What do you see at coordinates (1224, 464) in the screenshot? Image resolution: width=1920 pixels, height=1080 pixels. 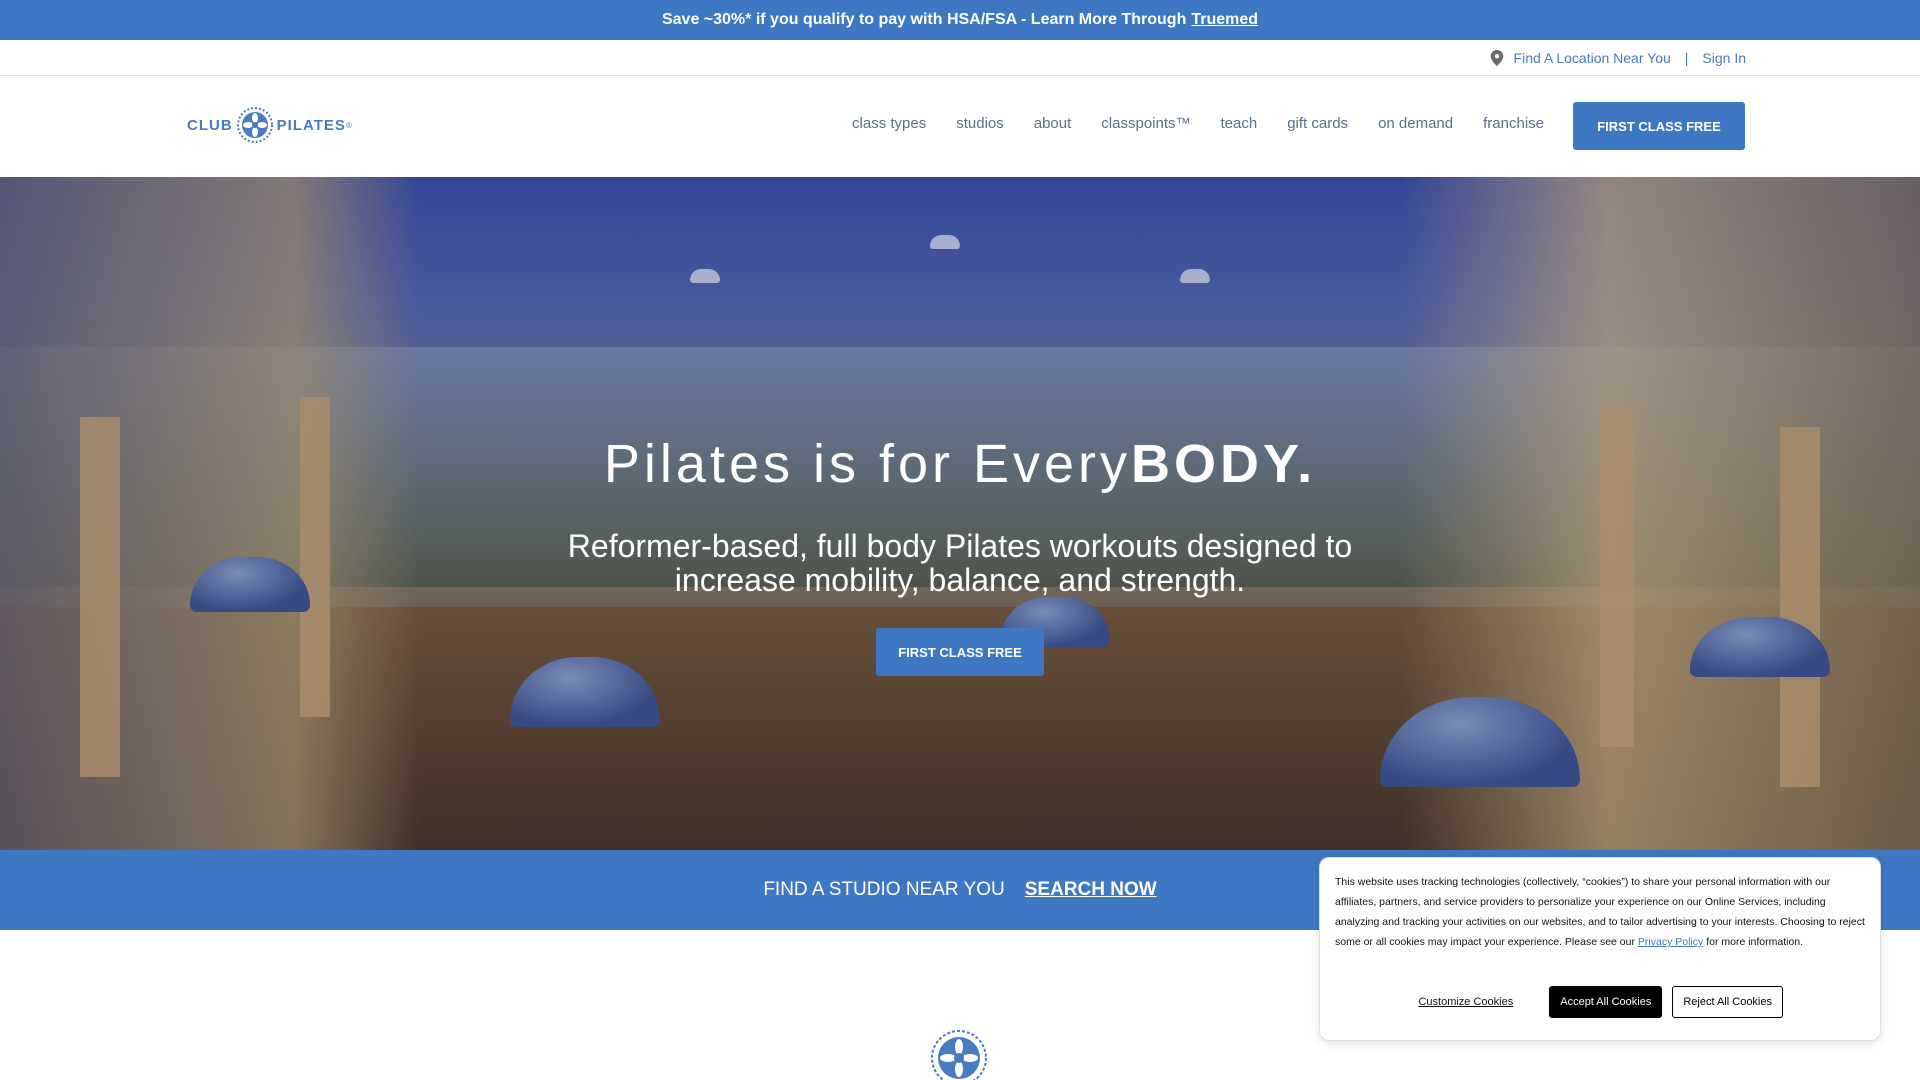 I see `hero-title-bold: BODY.` at bounding box center [1224, 464].